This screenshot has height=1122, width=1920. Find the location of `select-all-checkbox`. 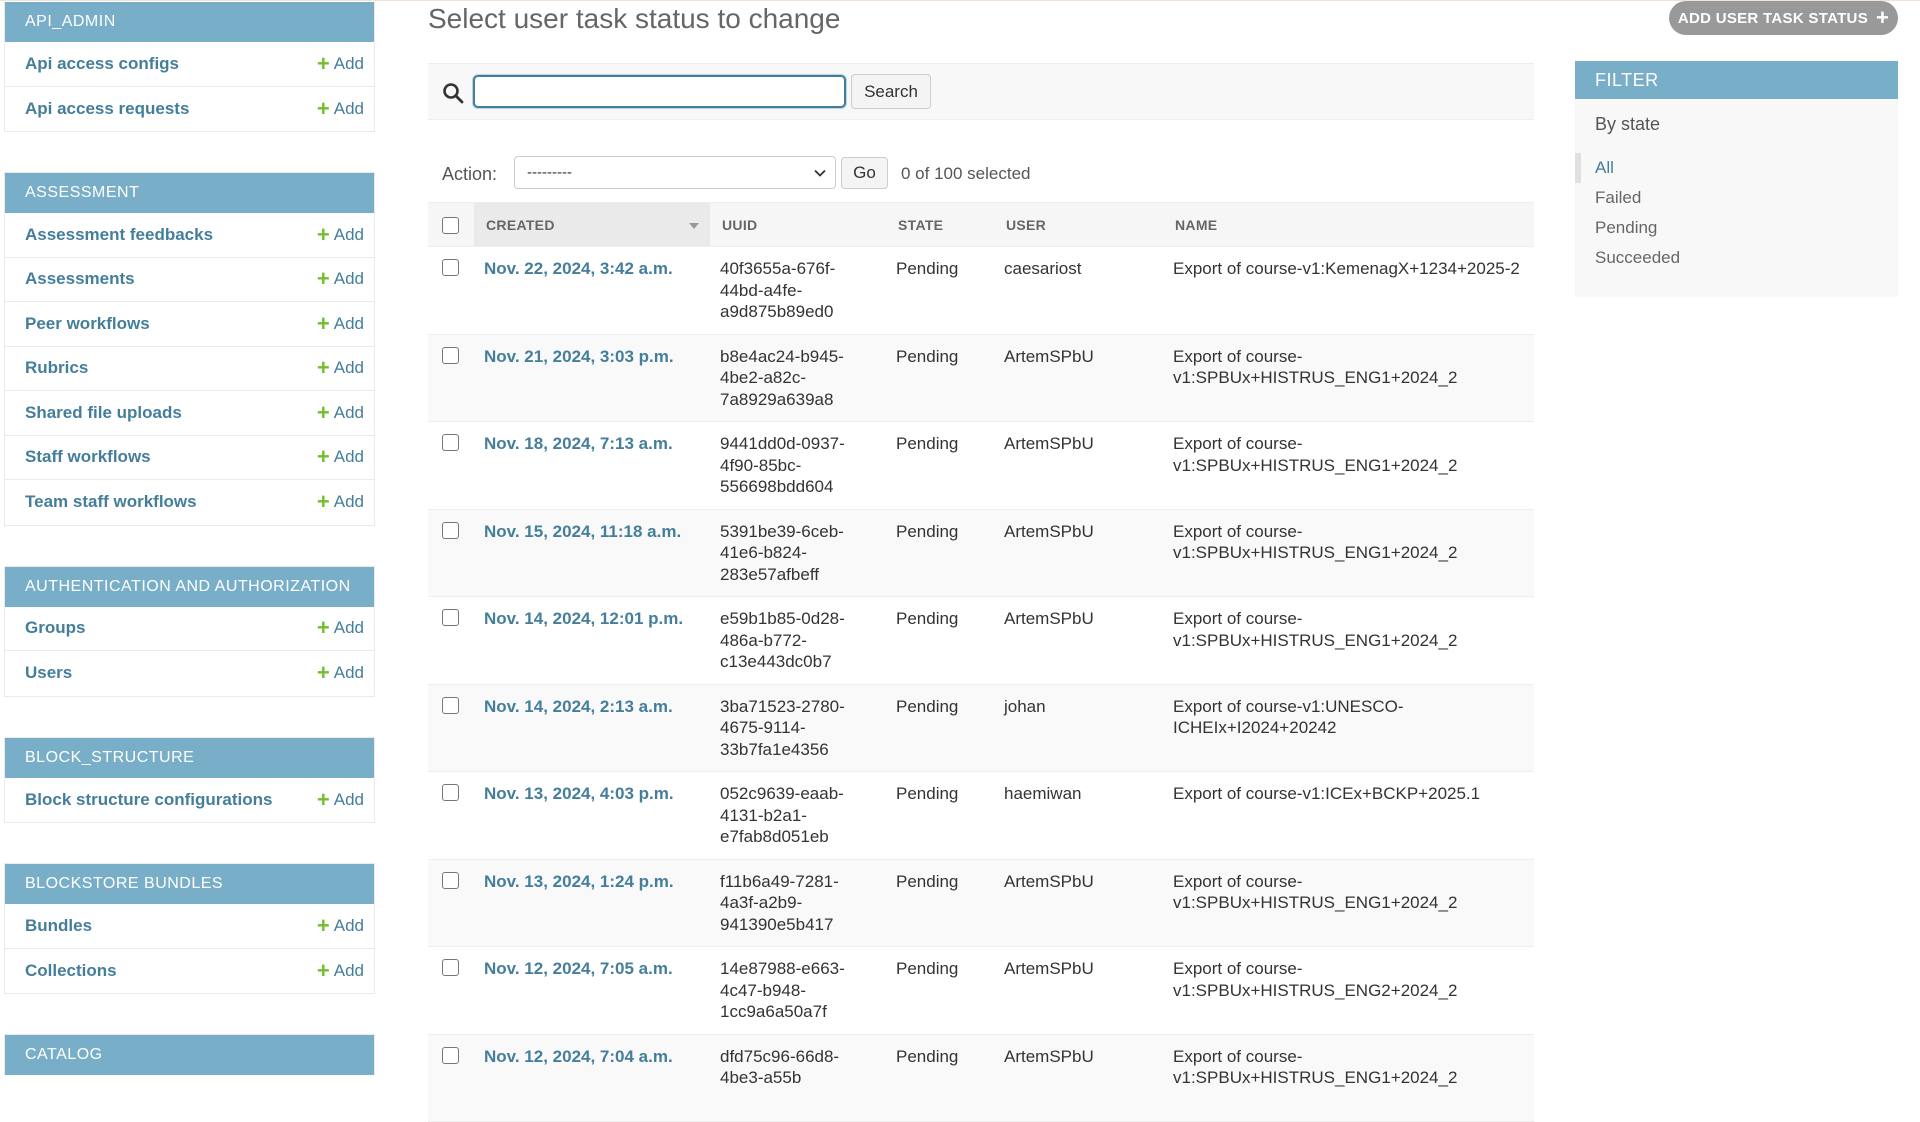

select-all-checkbox is located at coordinates (450, 225).